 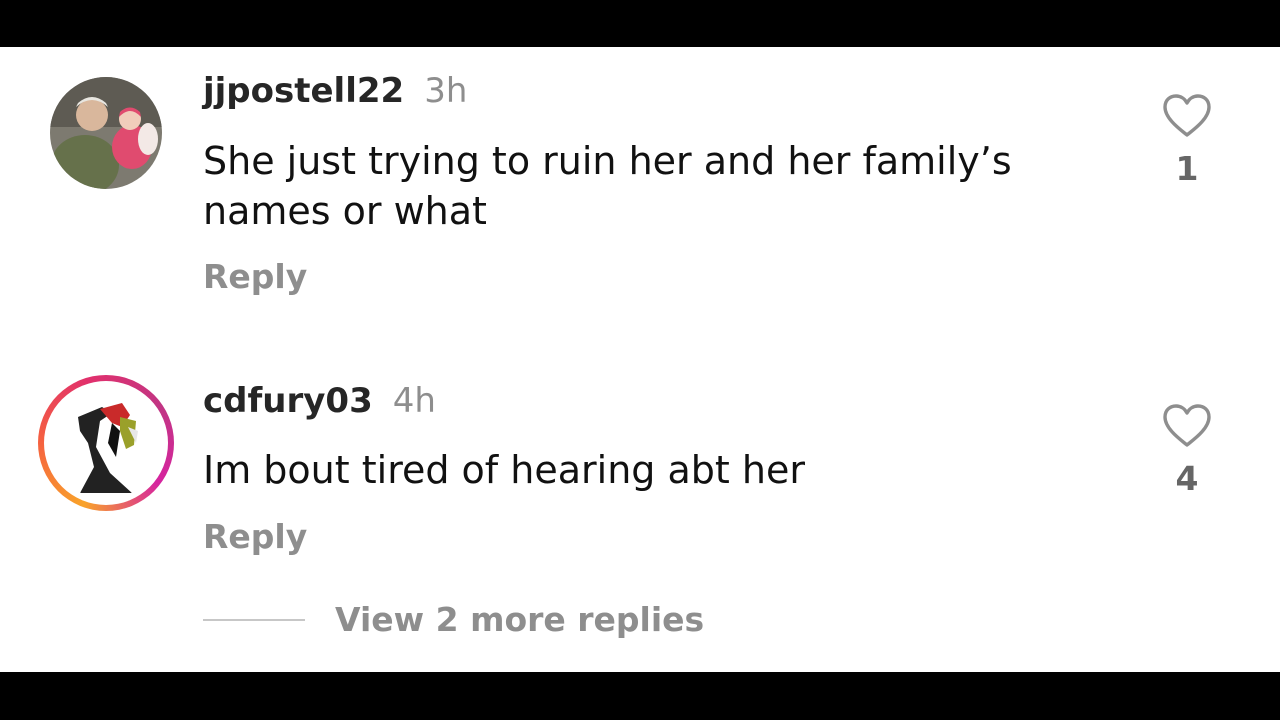 I want to click on top-letterbox-bar, so click(x=640, y=23).